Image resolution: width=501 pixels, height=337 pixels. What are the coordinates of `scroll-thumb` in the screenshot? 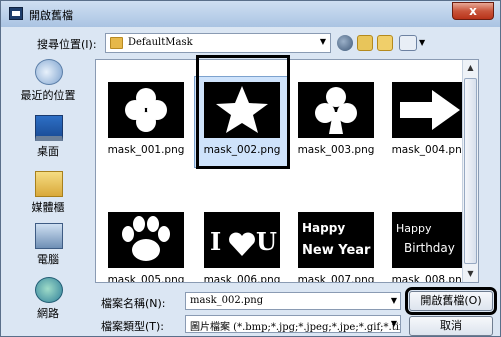 It's located at (470, 171).